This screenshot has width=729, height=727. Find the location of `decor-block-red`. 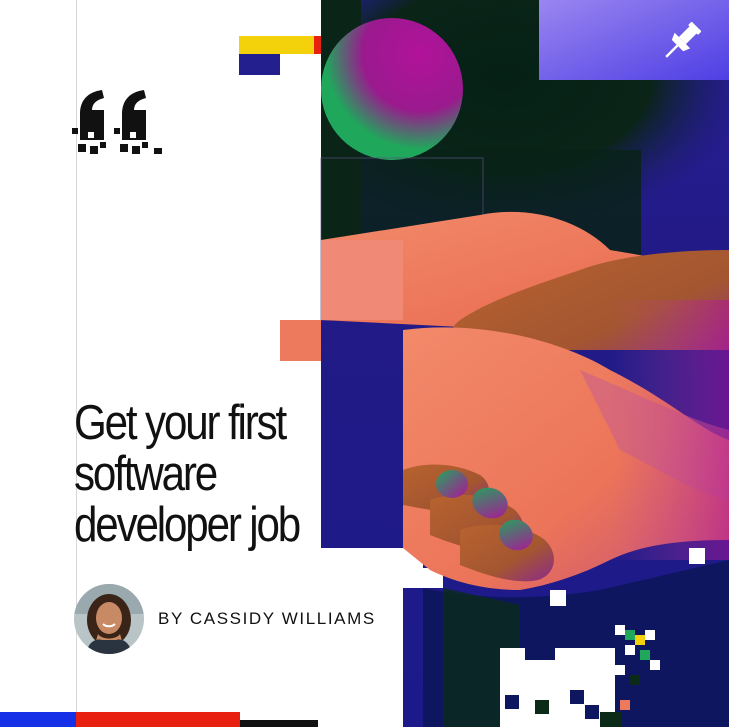

decor-block-red is located at coordinates (317, 45).